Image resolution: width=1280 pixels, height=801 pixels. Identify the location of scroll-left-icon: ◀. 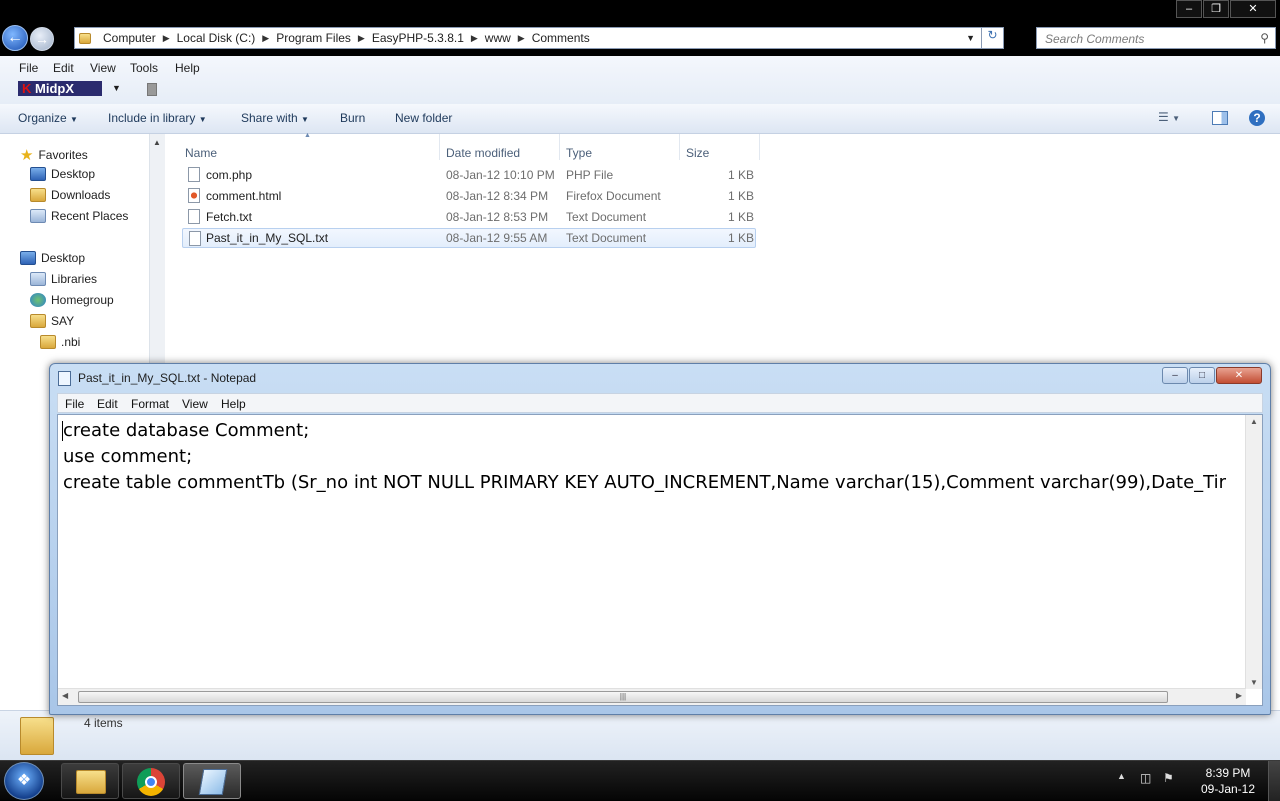
(65, 695).